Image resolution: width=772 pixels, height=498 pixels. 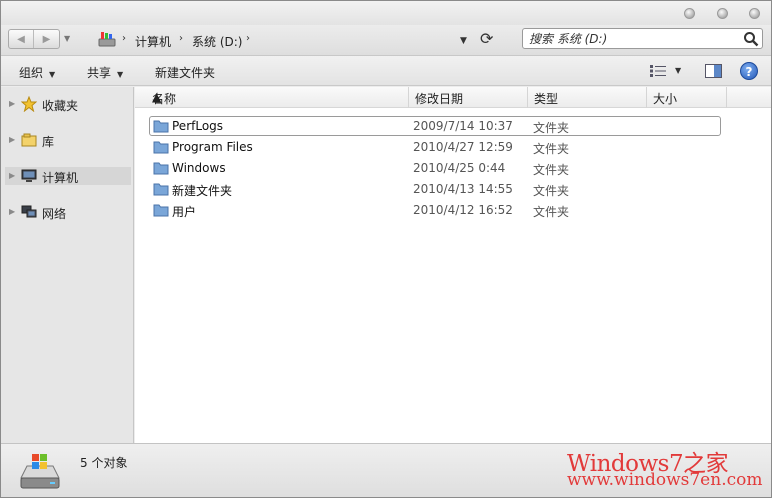 I want to click on table-row: 用户 2010/4/12 16:52 文件夹, so click(x=435, y=210).